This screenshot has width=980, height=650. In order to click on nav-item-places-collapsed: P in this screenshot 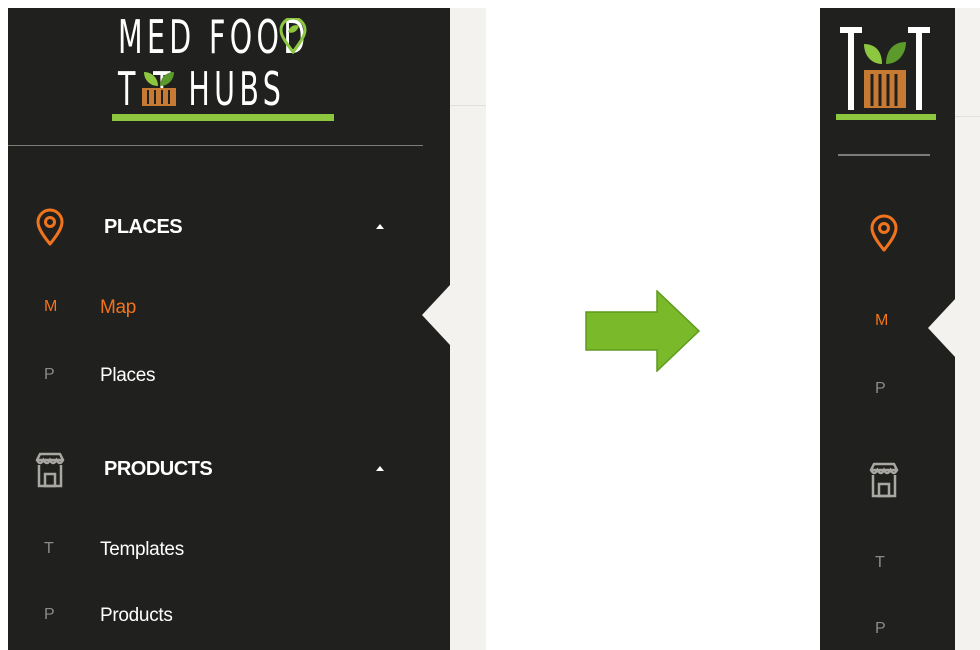, I will do `click(880, 389)`.